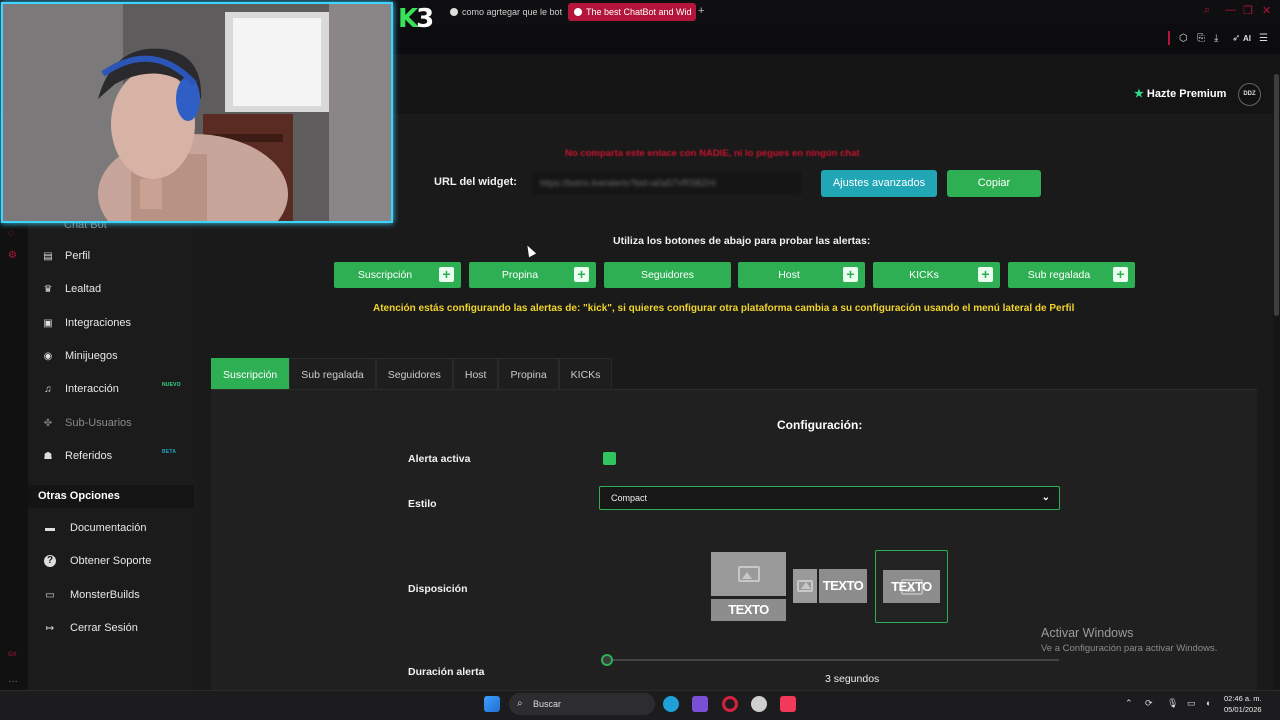  Describe the element at coordinates (105, 595) in the screenshot. I see `sidebar-item-label: MonsterBuilds` at that location.